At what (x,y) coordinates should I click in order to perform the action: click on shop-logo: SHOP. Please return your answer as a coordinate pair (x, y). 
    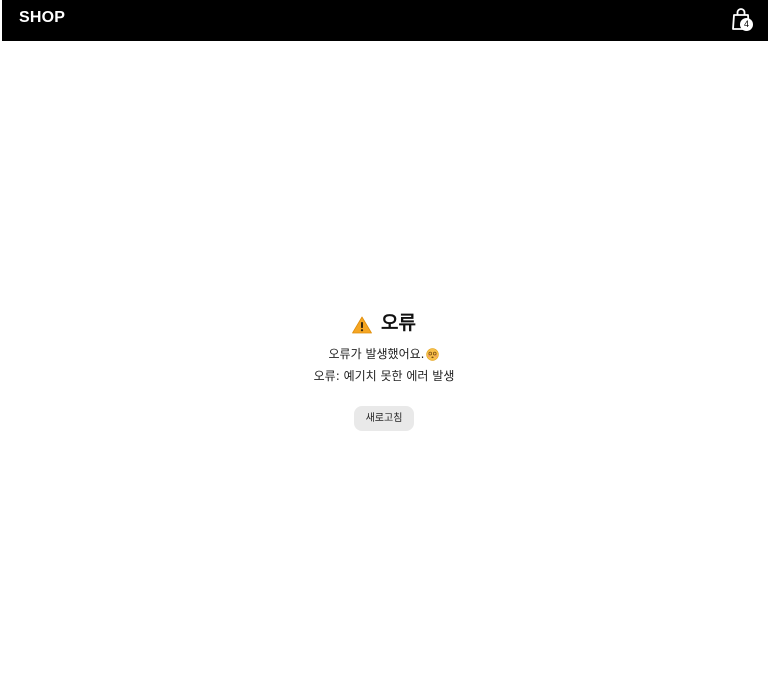
    Looking at the image, I should click on (42, 18).